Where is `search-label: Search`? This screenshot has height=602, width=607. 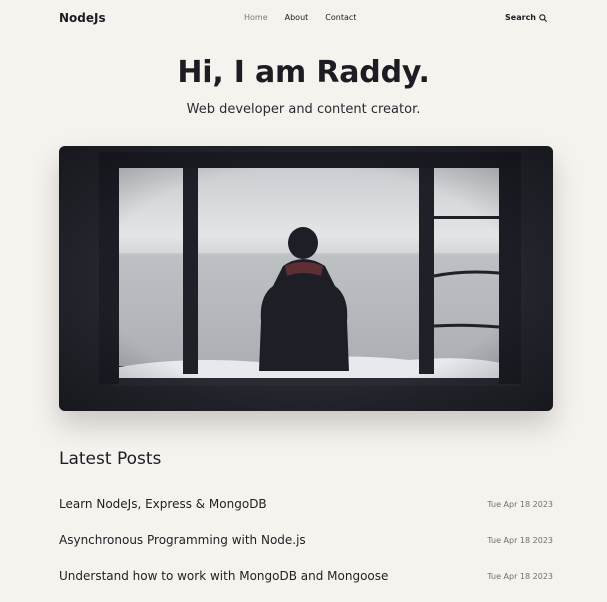
search-label: Search is located at coordinates (520, 17).